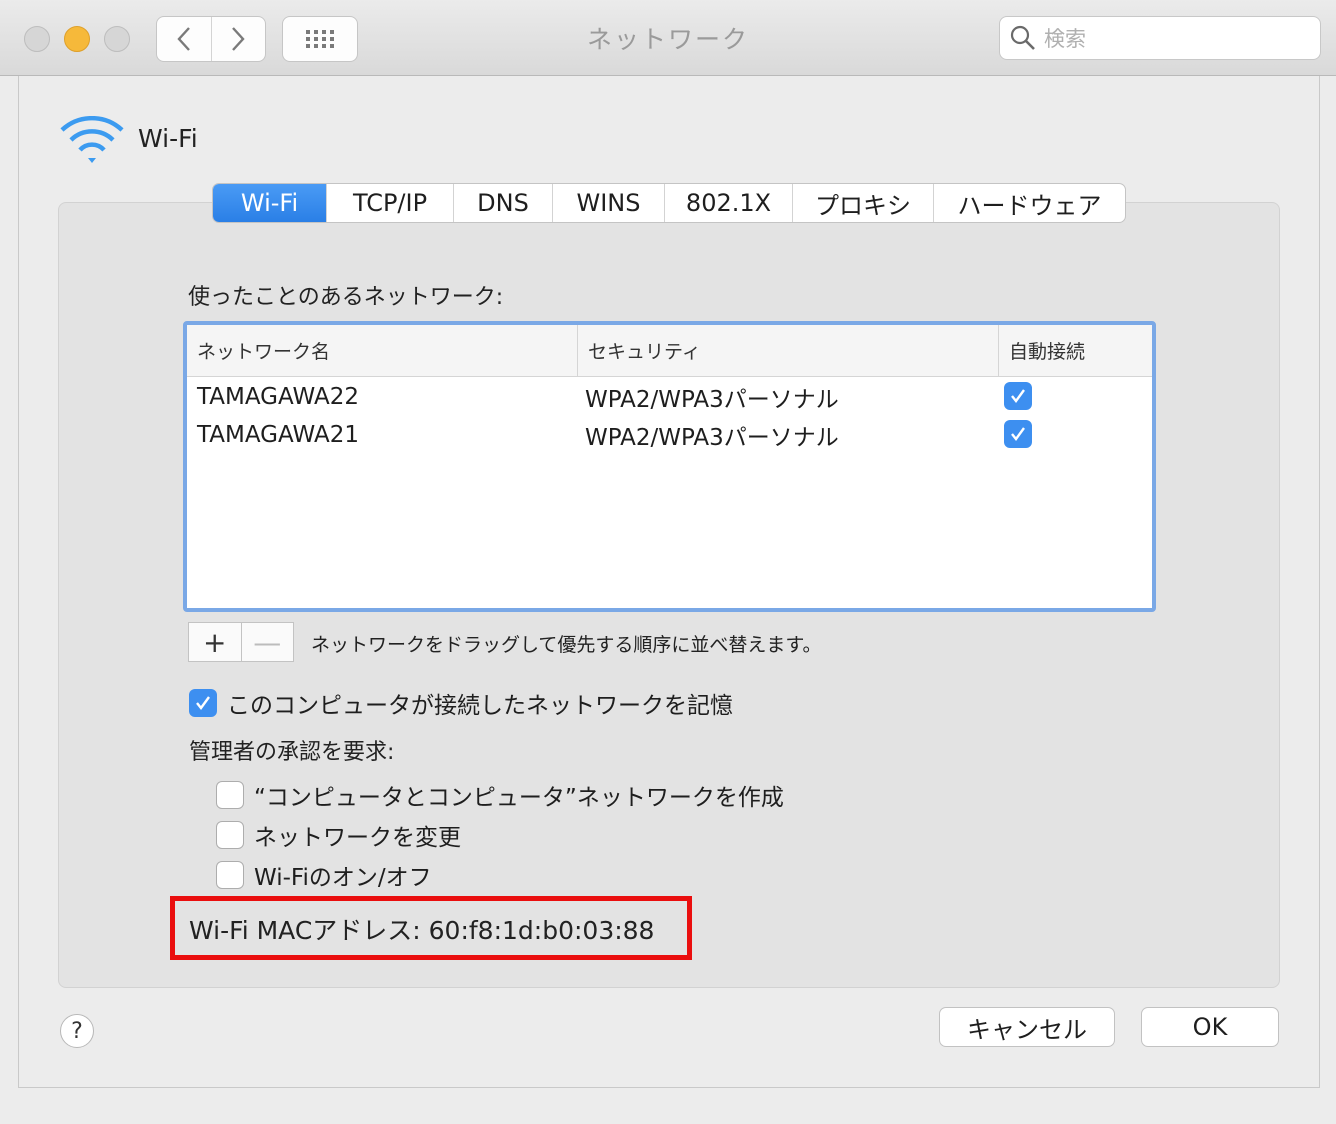 This screenshot has width=1336, height=1124. What do you see at coordinates (357, 838) in the screenshot?
I see `change-networks-label: ネットワークを変更` at bounding box center [357, 838].